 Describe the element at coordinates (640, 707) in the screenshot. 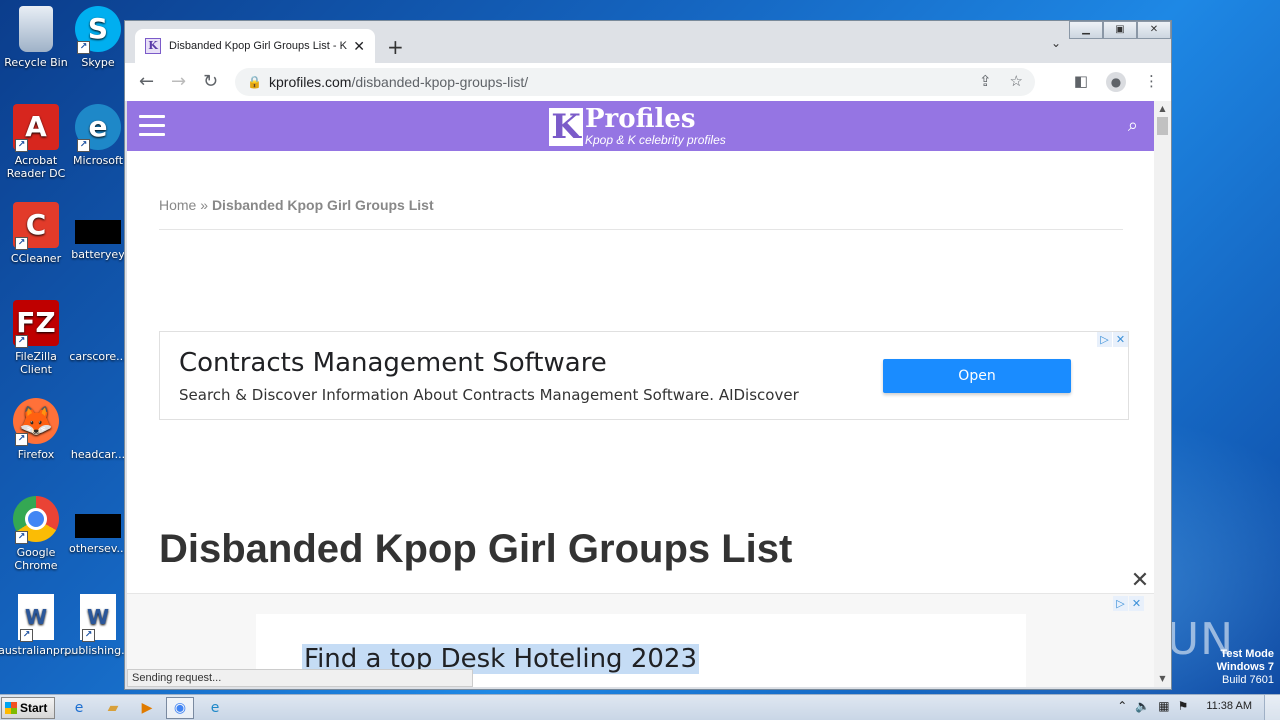

I see `taskbar: Start e ▰ ▶ ◉ e ⌃ 🔈 ▦ ⚑ 11:38 AM` at that location.